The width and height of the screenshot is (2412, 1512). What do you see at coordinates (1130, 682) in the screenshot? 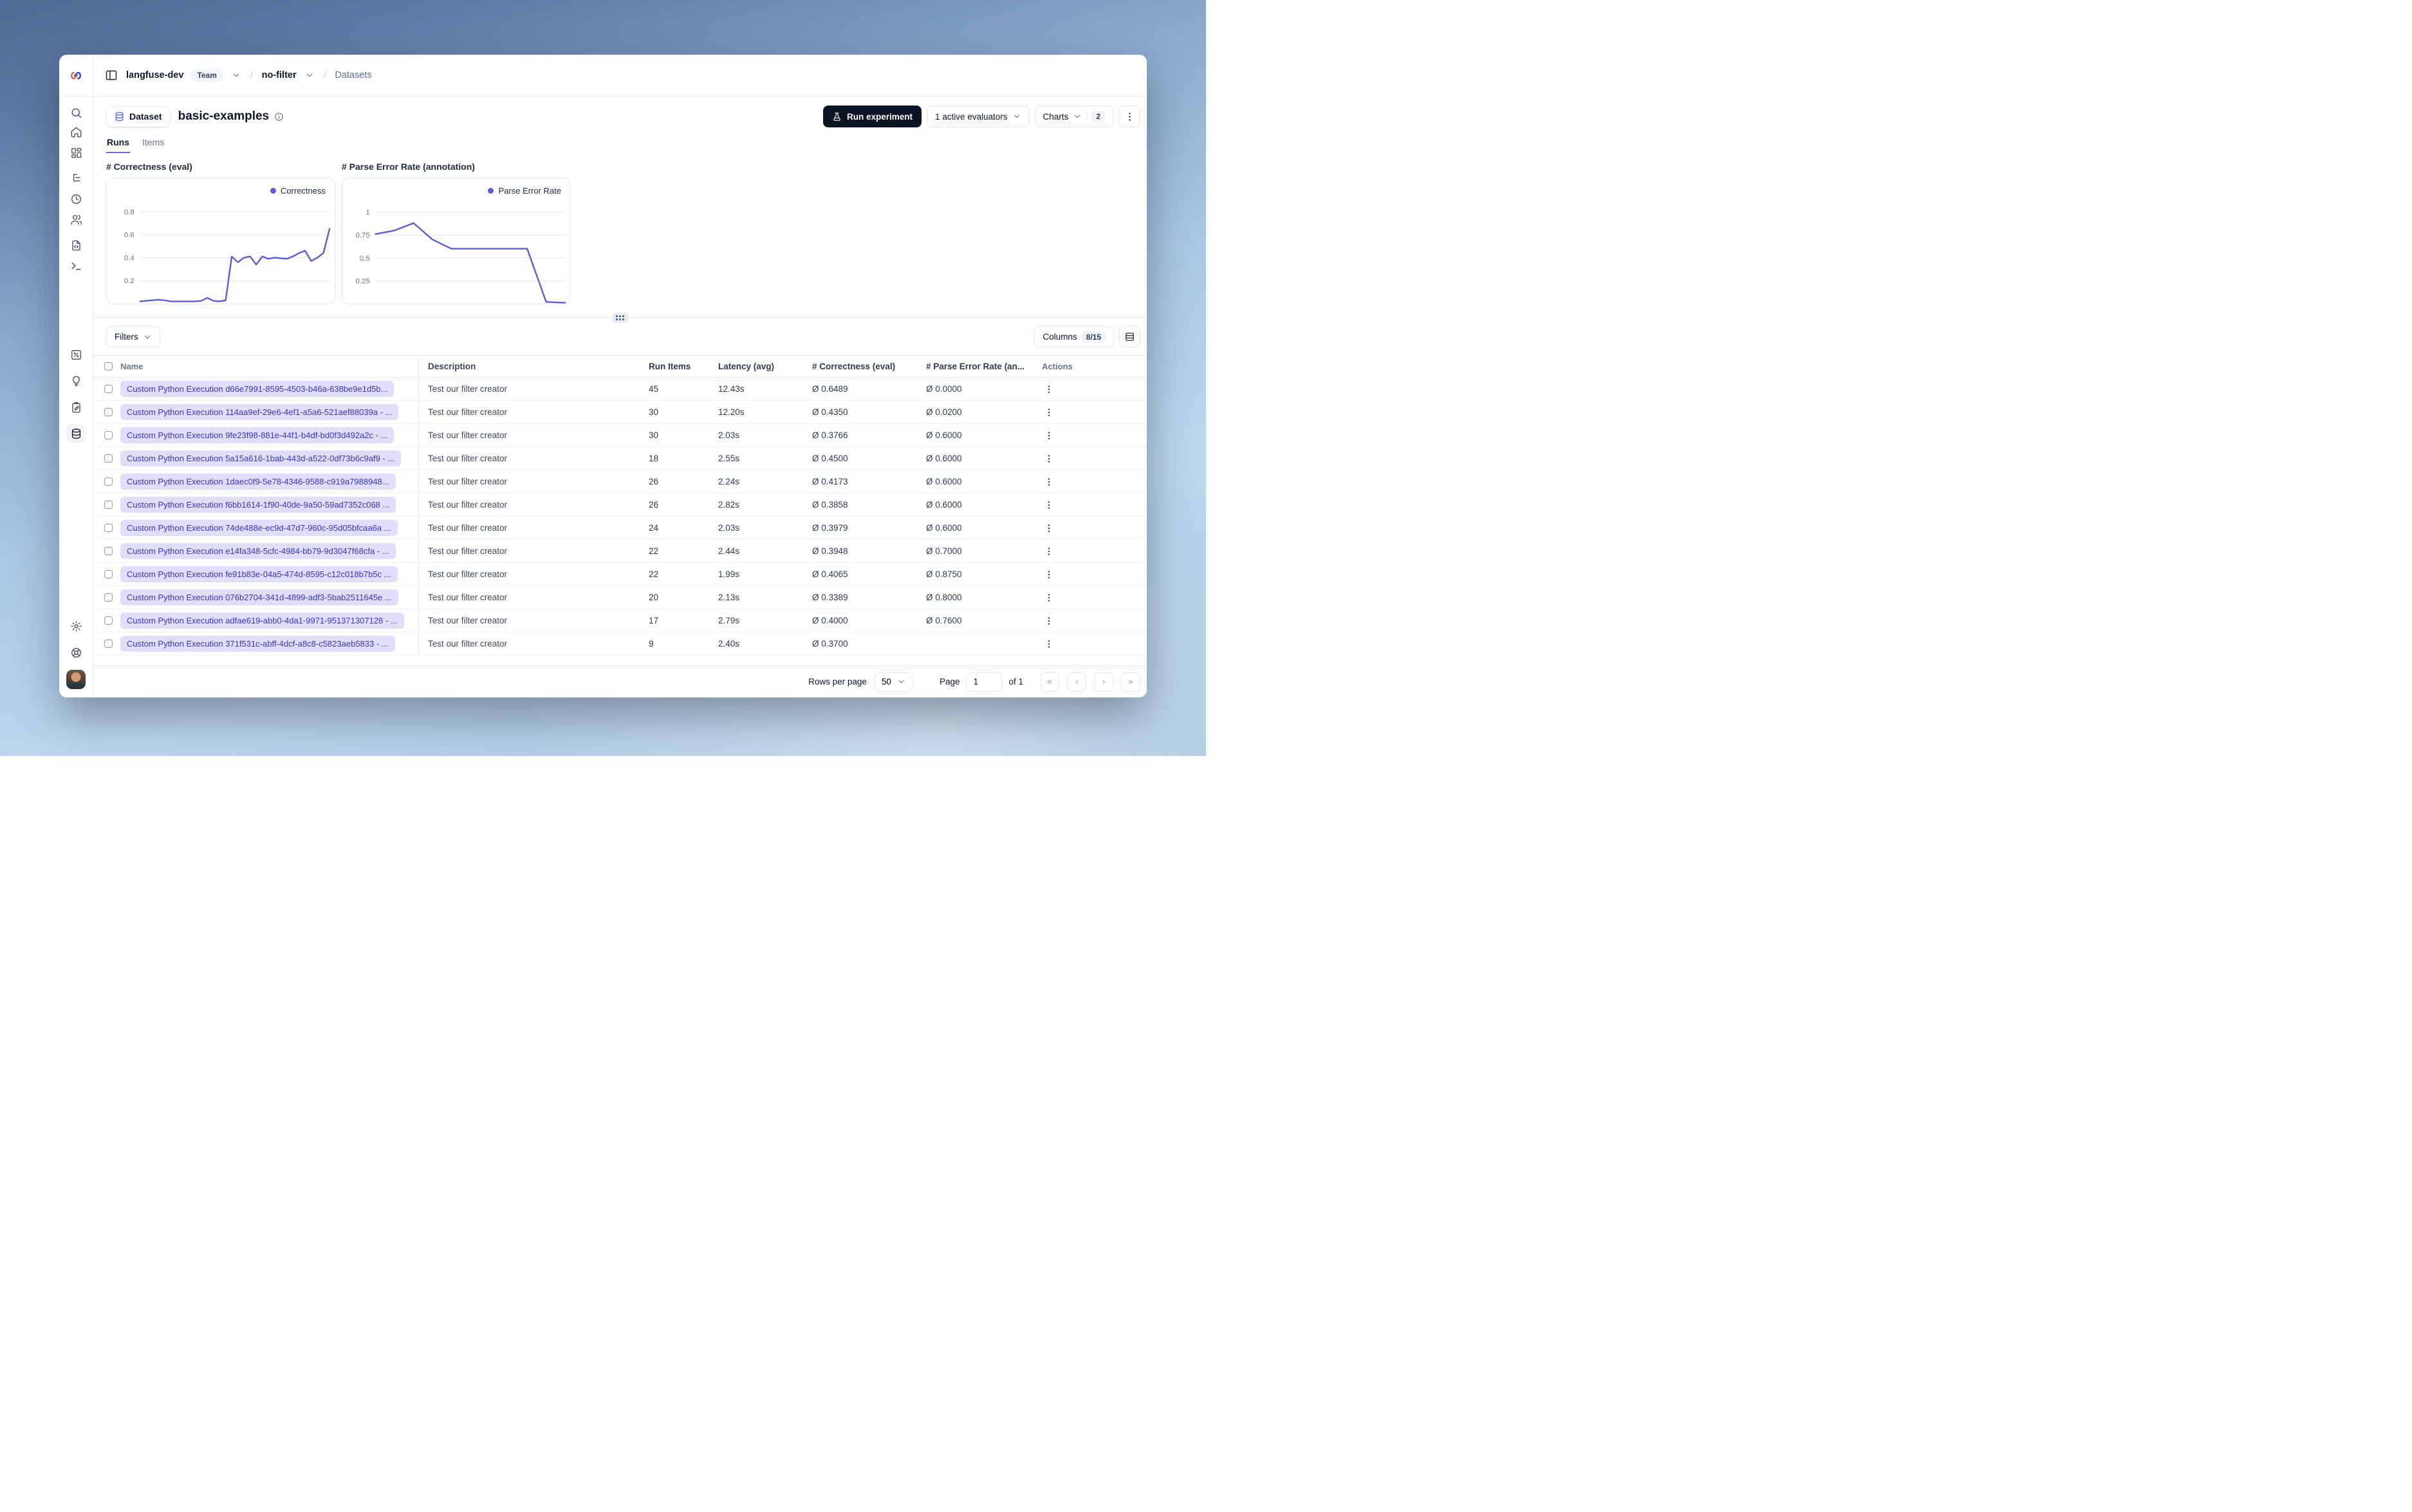
I see `last-page-button: »` at bounding box center [1130, 682].